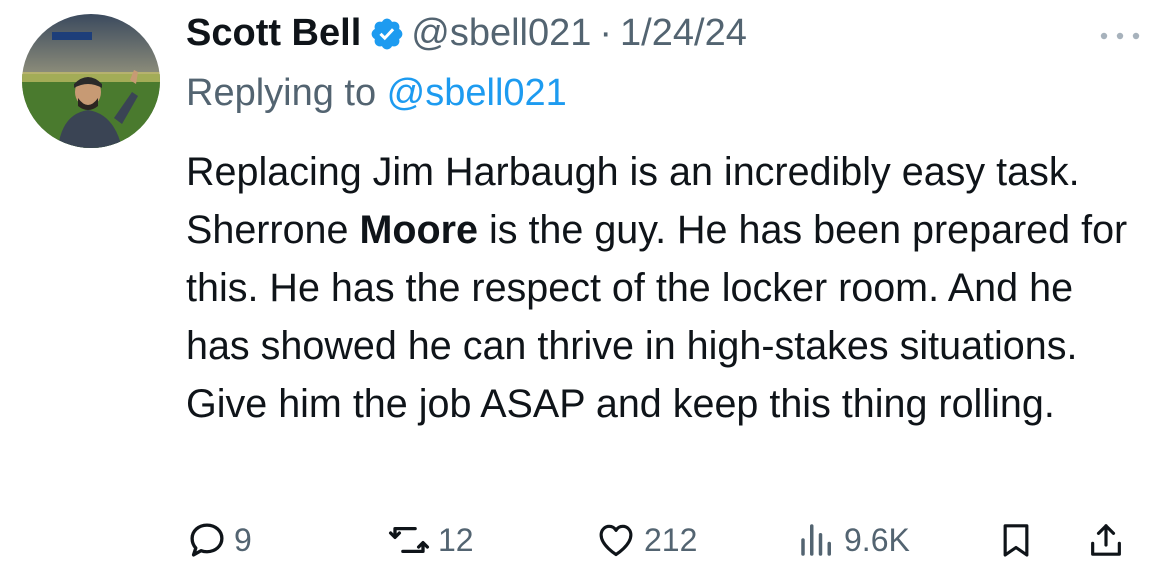  I want to click on bookmark-icon, so click(1016, 540).